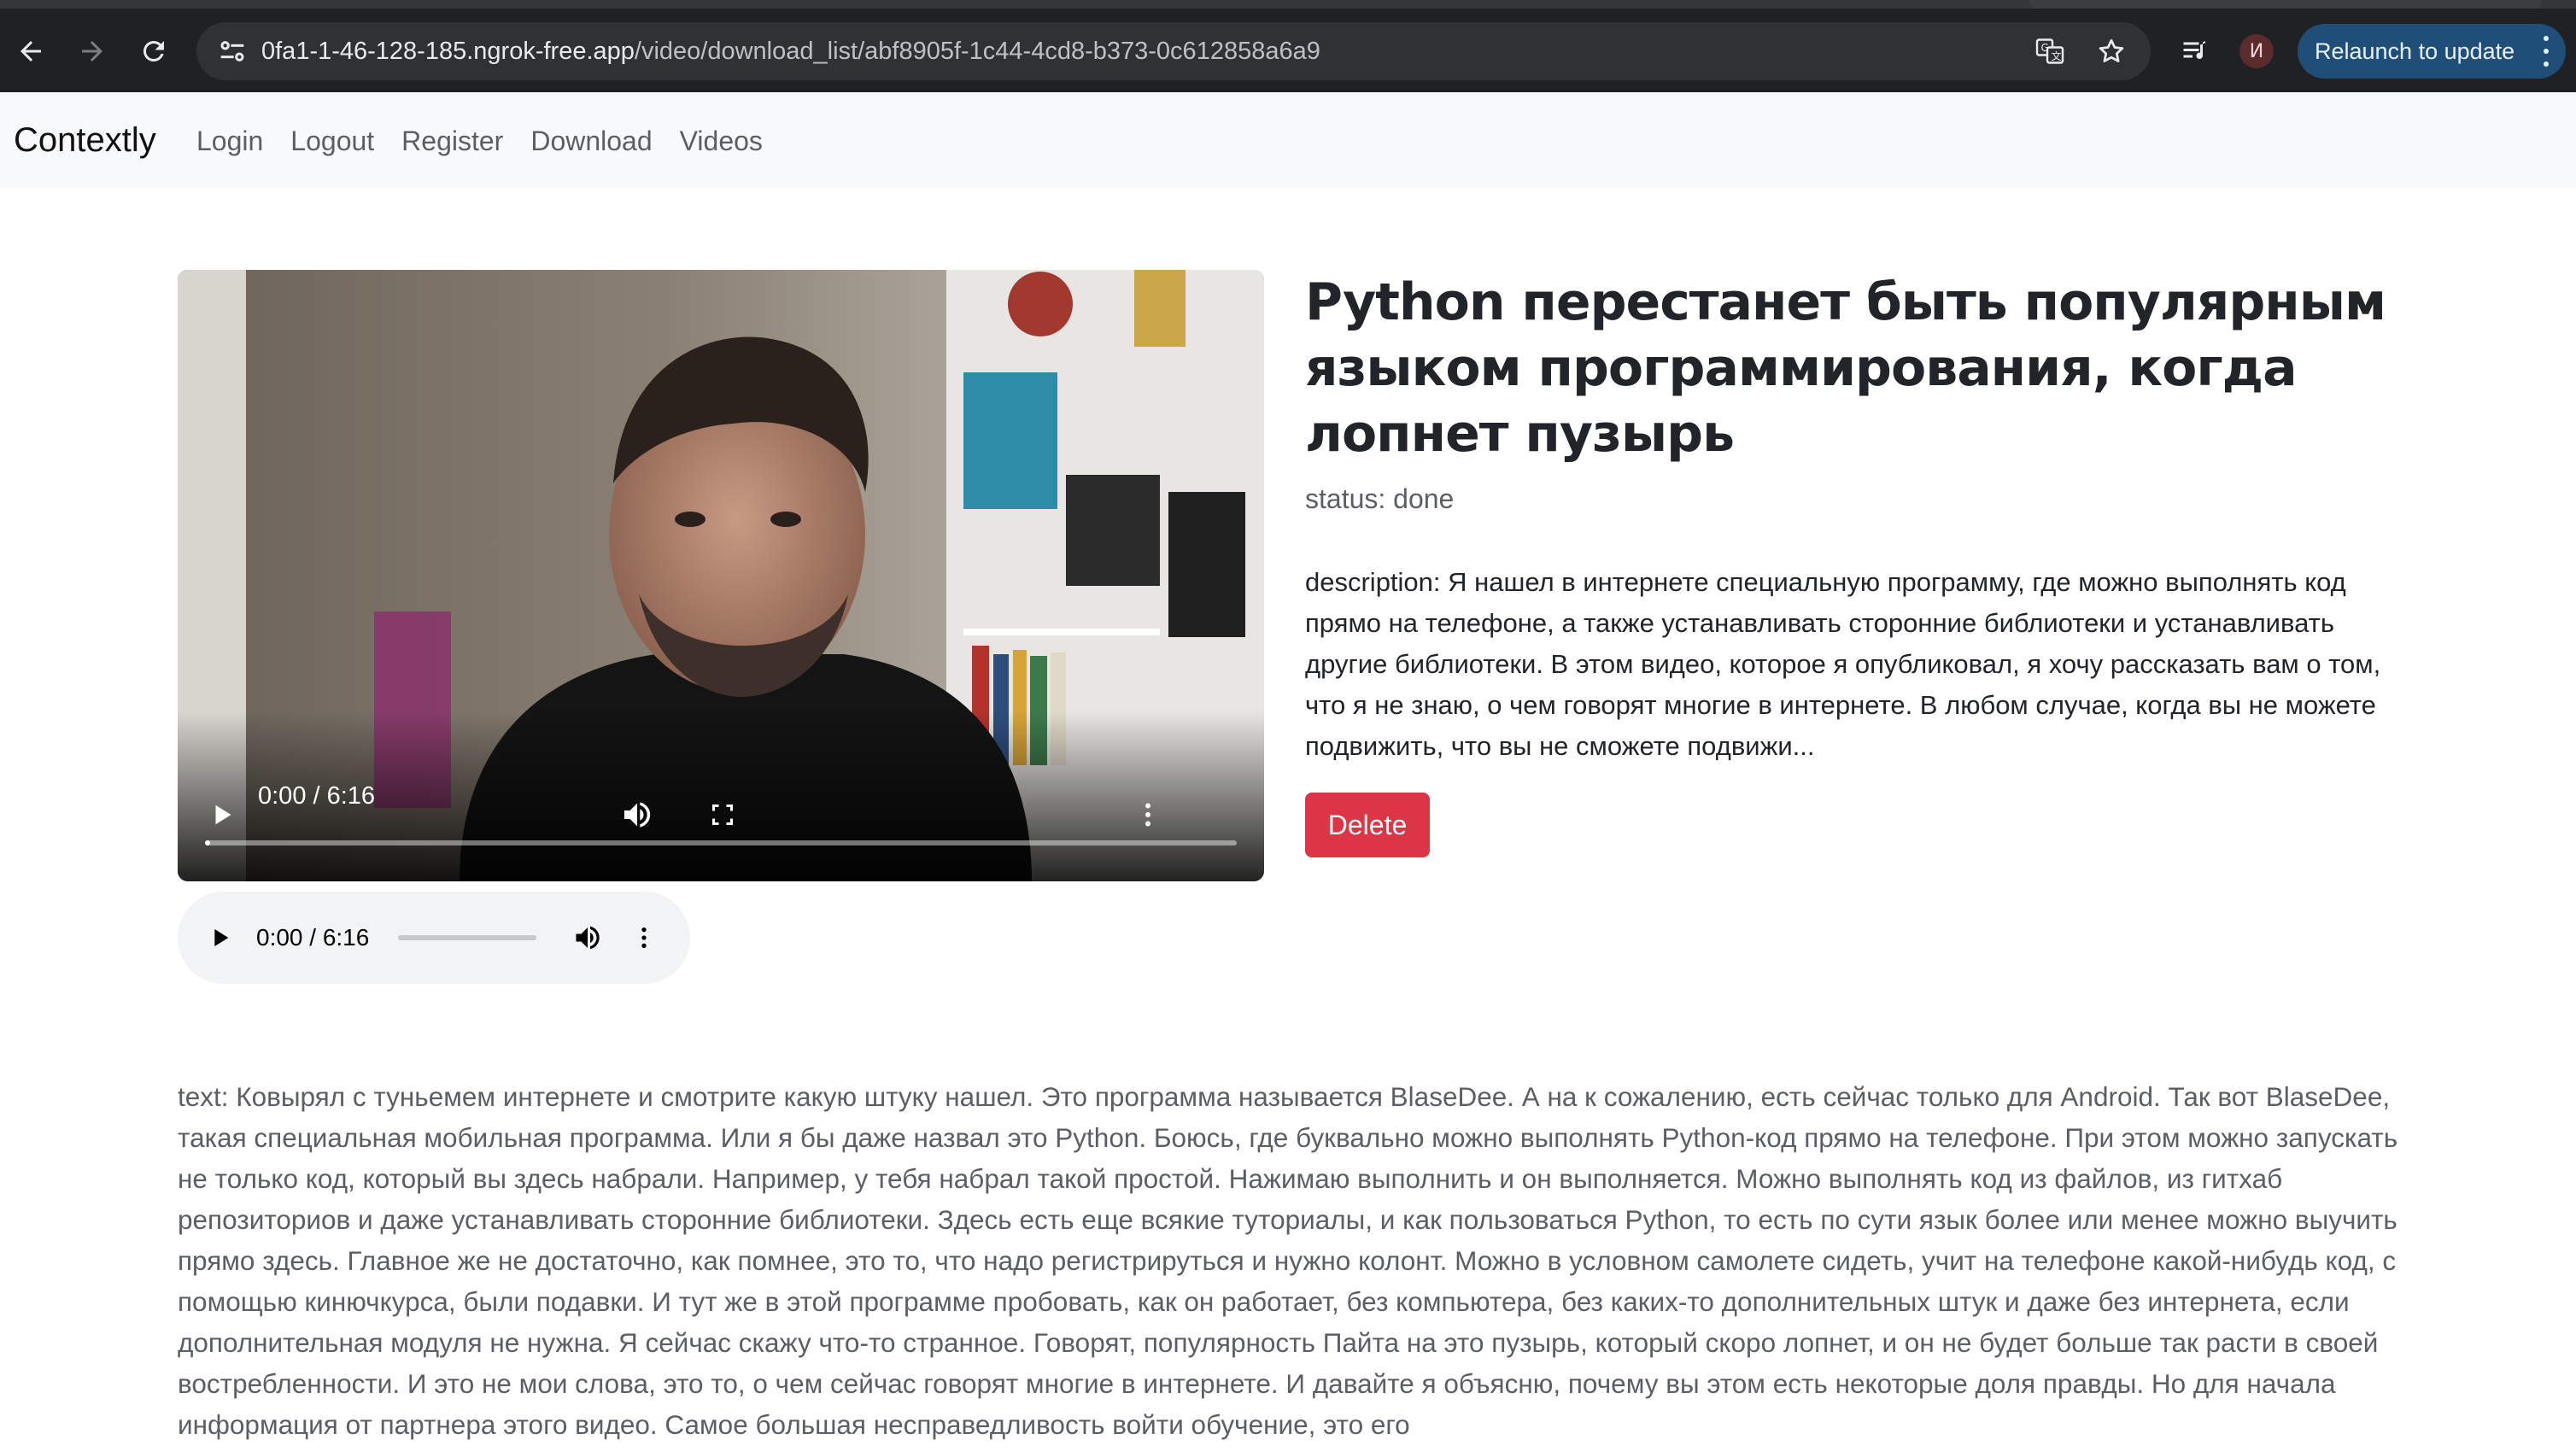 The height and width of the screenshot is (1451, 2576). Describe the element at coordinates (2415, 51) in the screenshot. I see `relaunch-label: Relaunch to update` at that location.